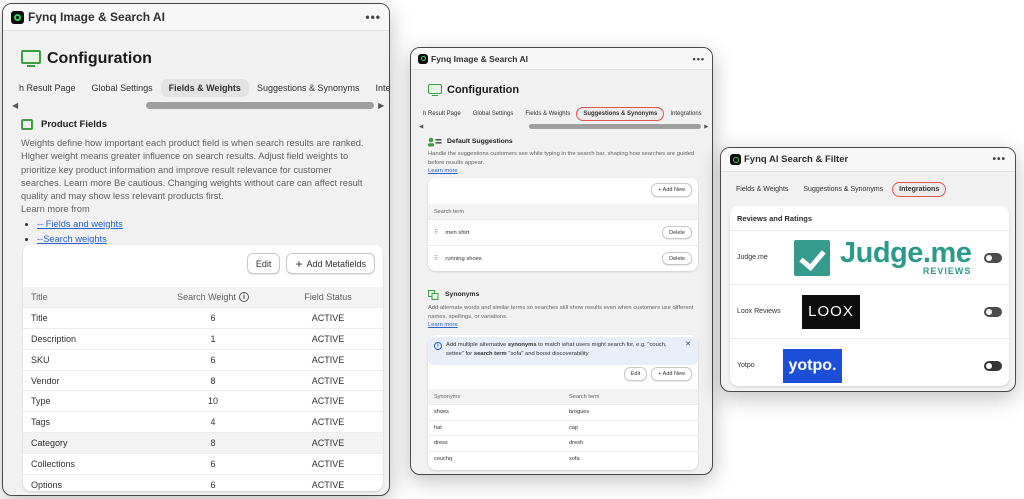 This screenshot has height=499, width=1024. I want to click on help-links: -- Fields and weights --Search weights, so click(196, 232).